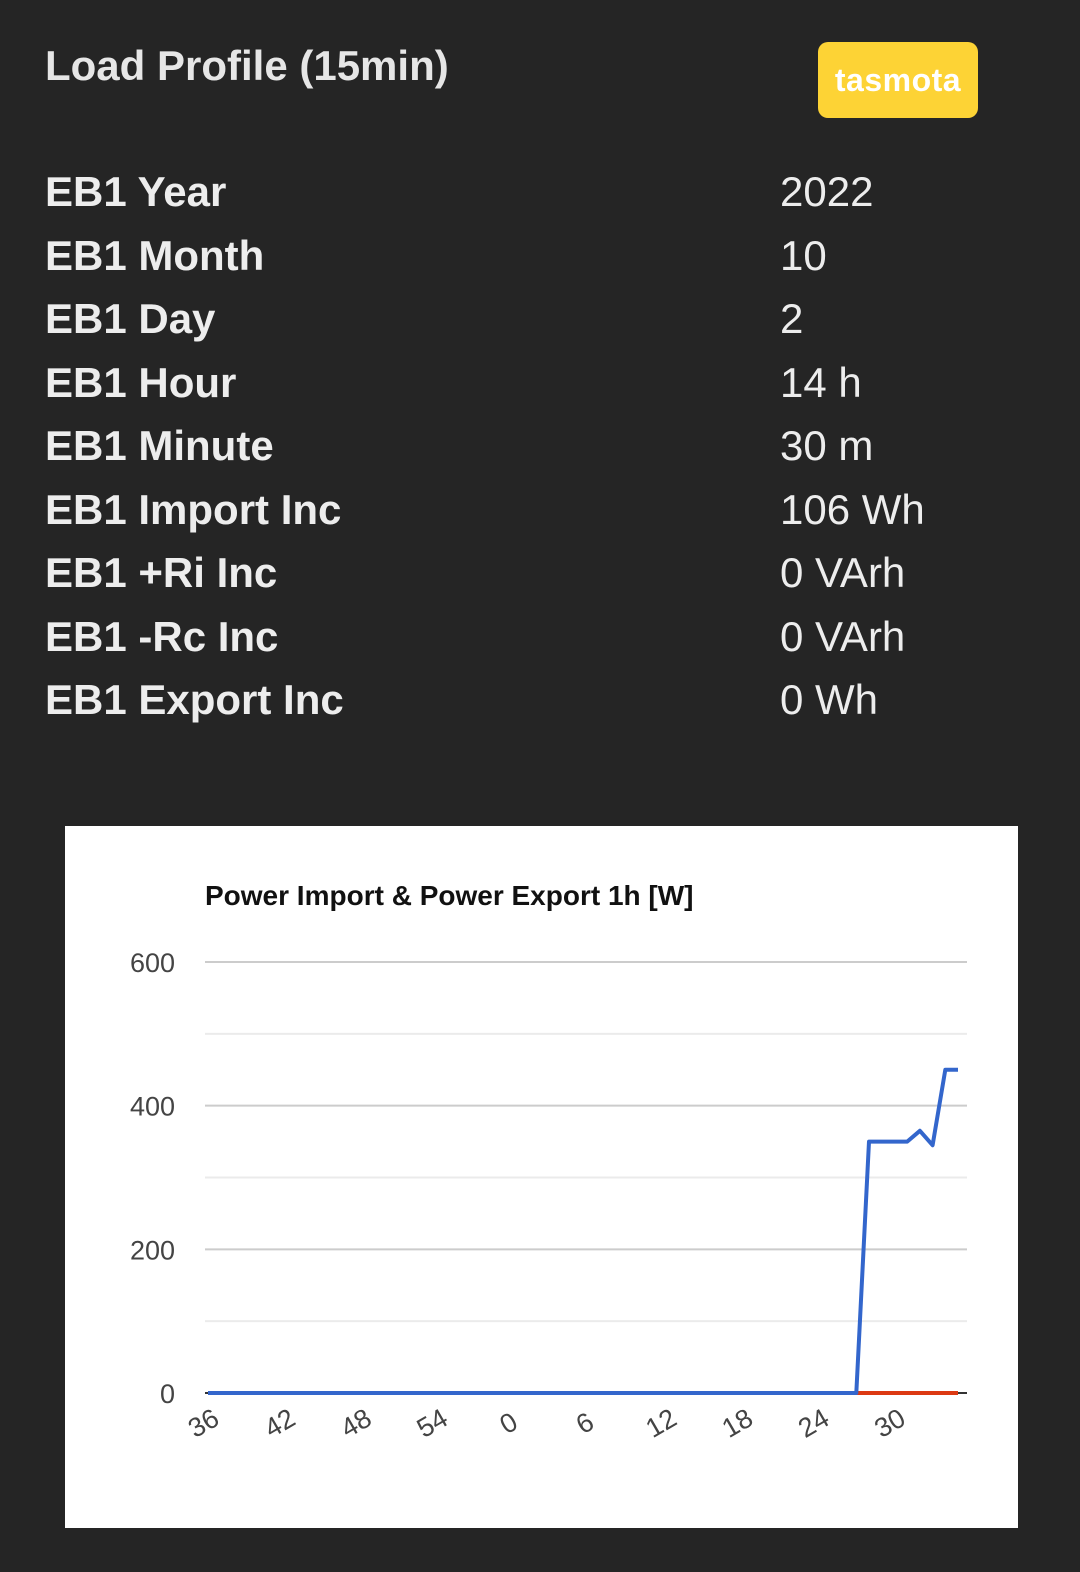 This screenshot has width=1080, height=1572. I want to click on reading-row: EB1 Minute 30 m, so click(525, 446).